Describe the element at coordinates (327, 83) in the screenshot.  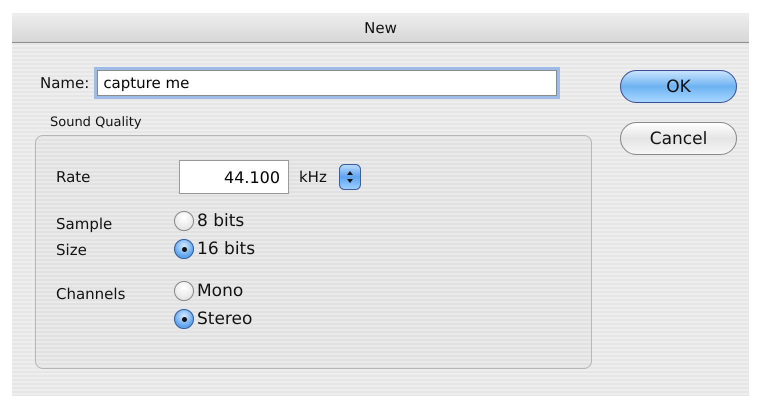
I see `name-field: capture me` at that location.